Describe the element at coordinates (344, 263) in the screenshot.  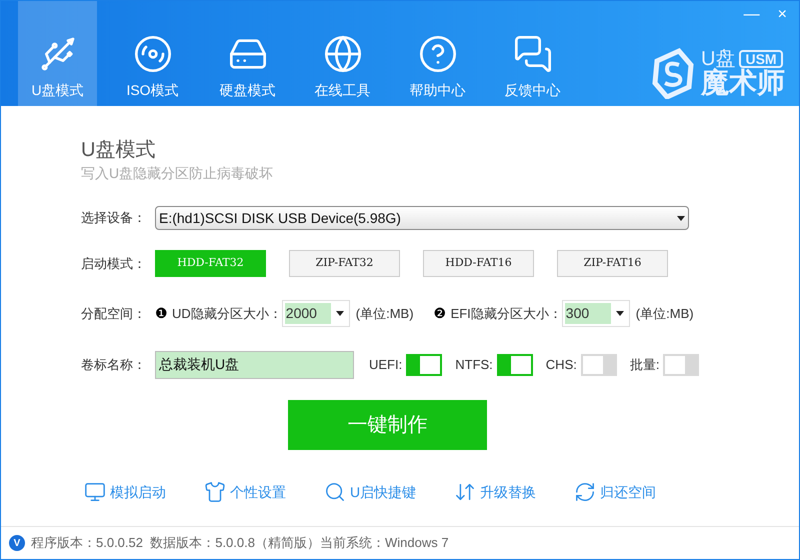
I see `boot-mode-option: ZIP-FAT32` at that location.